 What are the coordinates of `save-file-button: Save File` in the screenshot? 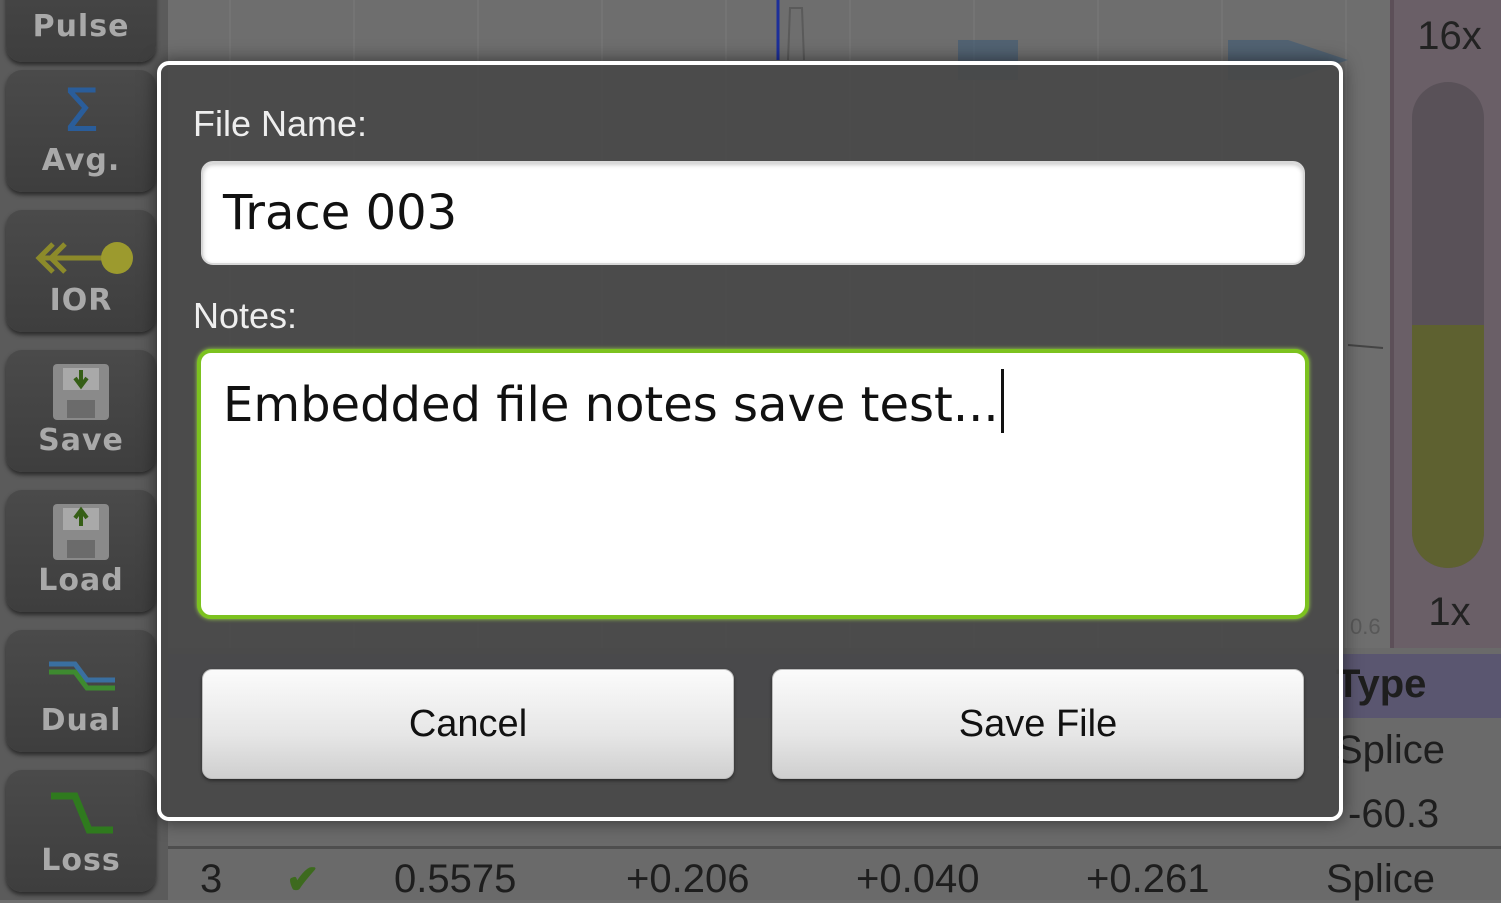 It's located at (1038, 724).